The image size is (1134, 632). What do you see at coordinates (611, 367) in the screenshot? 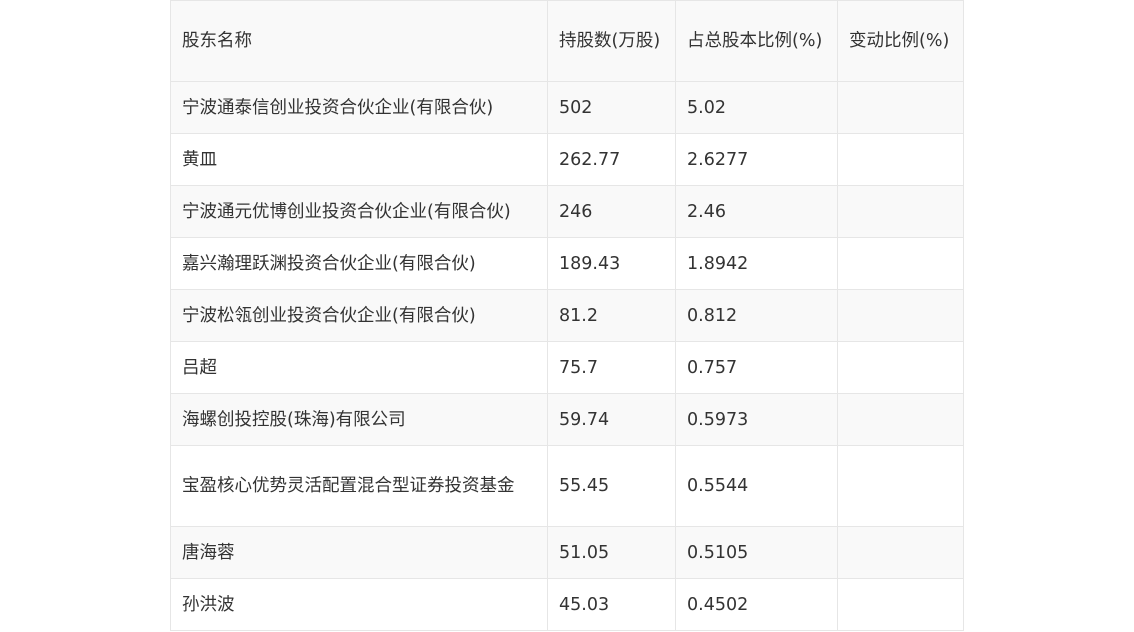
I see `cell-shares: 75.7` at bounding box center [611, 367].